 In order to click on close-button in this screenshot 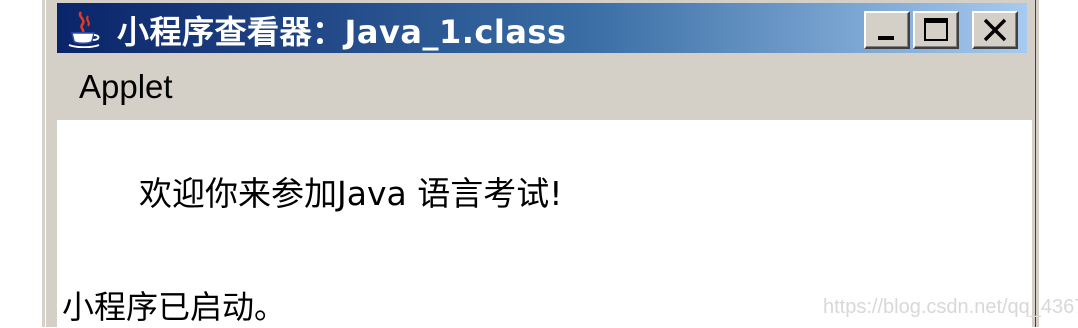, I will do `click(995, 30)`.